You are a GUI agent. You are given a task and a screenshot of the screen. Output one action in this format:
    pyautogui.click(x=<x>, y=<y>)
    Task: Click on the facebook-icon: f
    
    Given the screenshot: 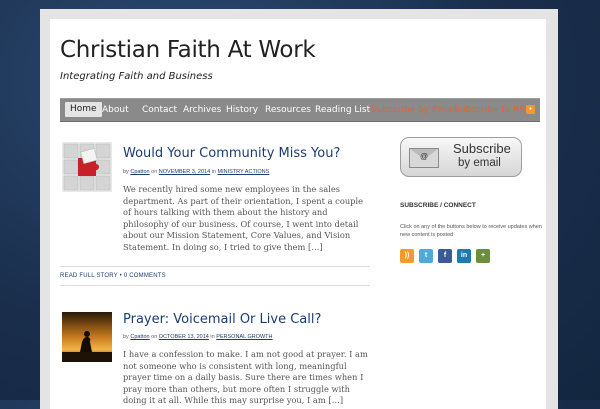 What is the action you would take?
    pyautogui.click(x=445, y=256)
    